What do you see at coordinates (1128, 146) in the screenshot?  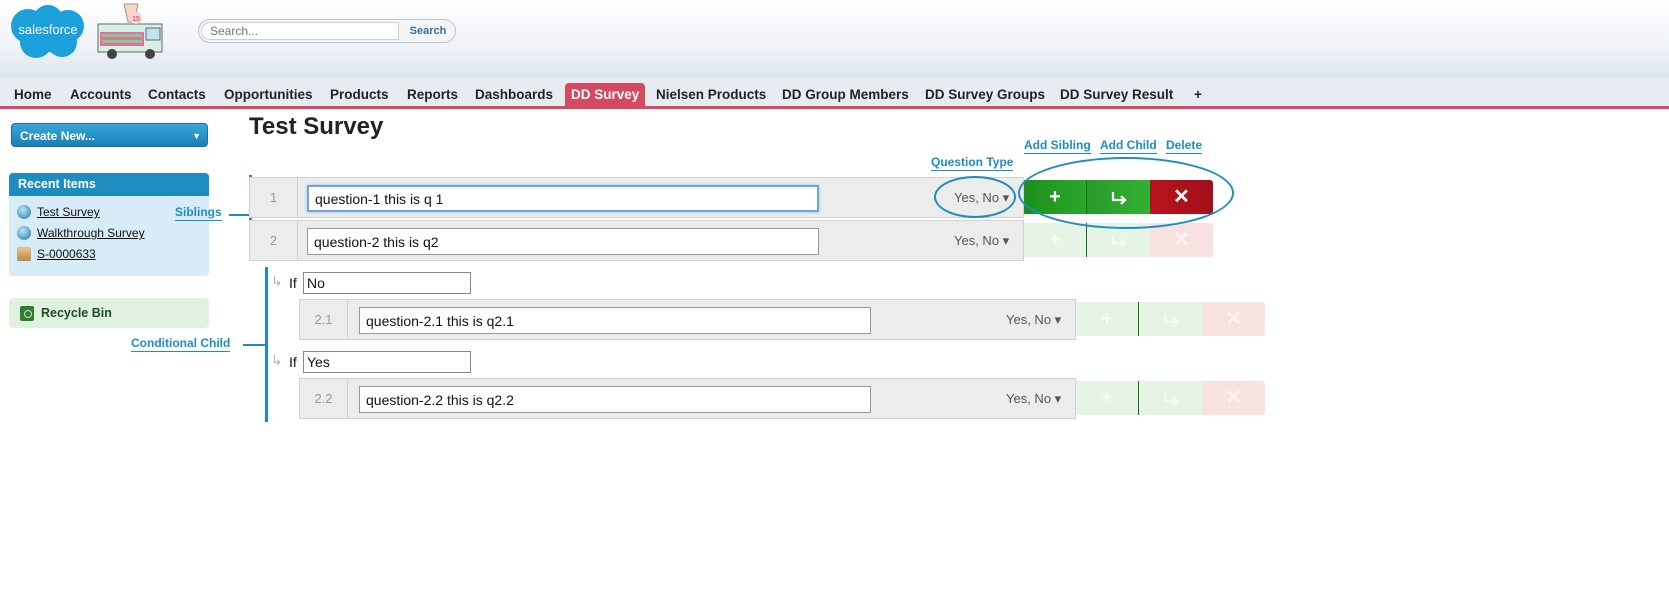 I see `callout-add-child: Add Child` at bounding box center [1128, 146].